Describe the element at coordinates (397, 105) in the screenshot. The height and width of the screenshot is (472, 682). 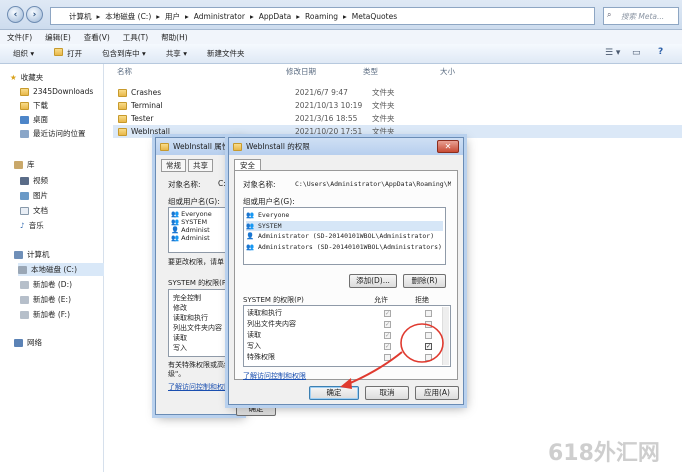
I see `file-row: Terminal 2021/10/13 10:19 文件夹` at that location.